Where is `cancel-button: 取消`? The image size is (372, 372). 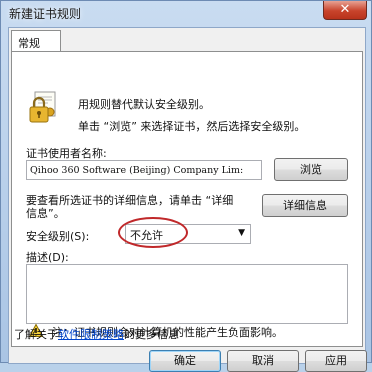 cancel-button: 取消 is located at coordinates (263, 361).